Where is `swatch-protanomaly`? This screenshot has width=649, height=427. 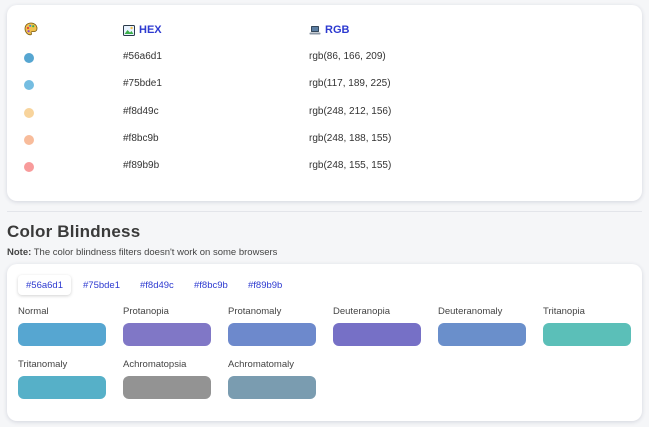 swatch-protanomaly is located at coordinates (272, 334).